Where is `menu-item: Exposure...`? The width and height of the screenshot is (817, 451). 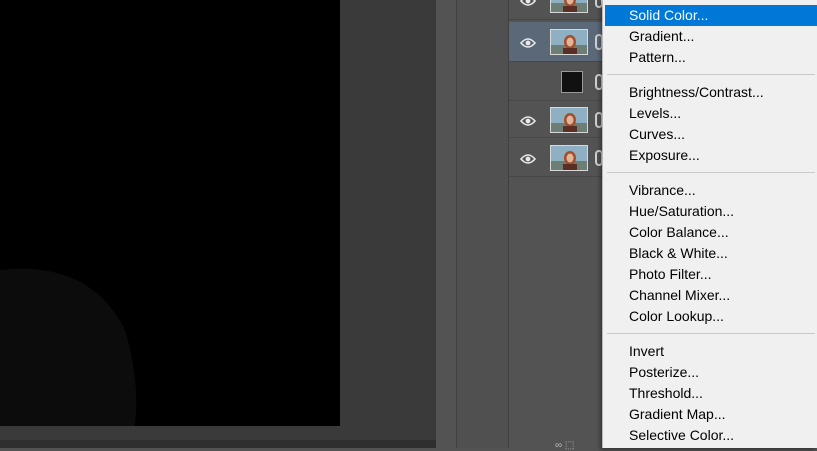
menu-item: Exposure... is located at coordinates (711, 155).